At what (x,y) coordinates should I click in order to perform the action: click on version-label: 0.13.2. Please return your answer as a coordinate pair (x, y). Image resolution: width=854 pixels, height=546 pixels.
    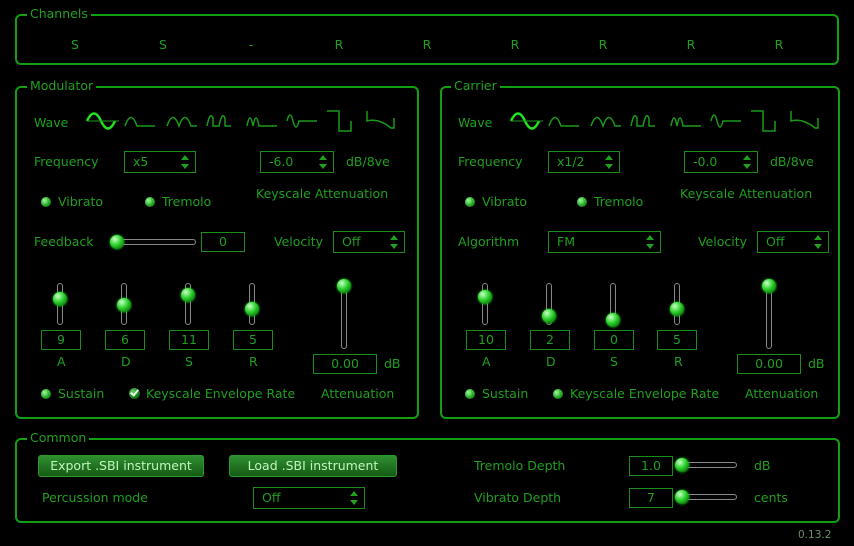
    Looking at the image, I should click on (815, 535).